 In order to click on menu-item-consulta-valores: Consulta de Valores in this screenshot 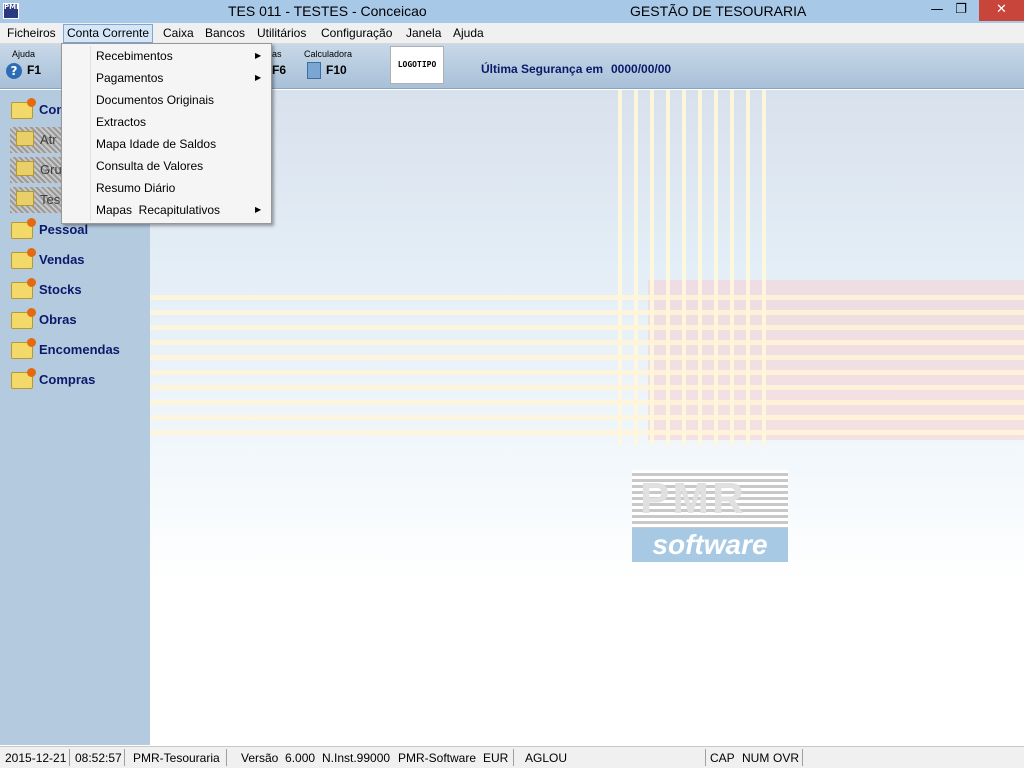, I will do `click(149, 166)`.